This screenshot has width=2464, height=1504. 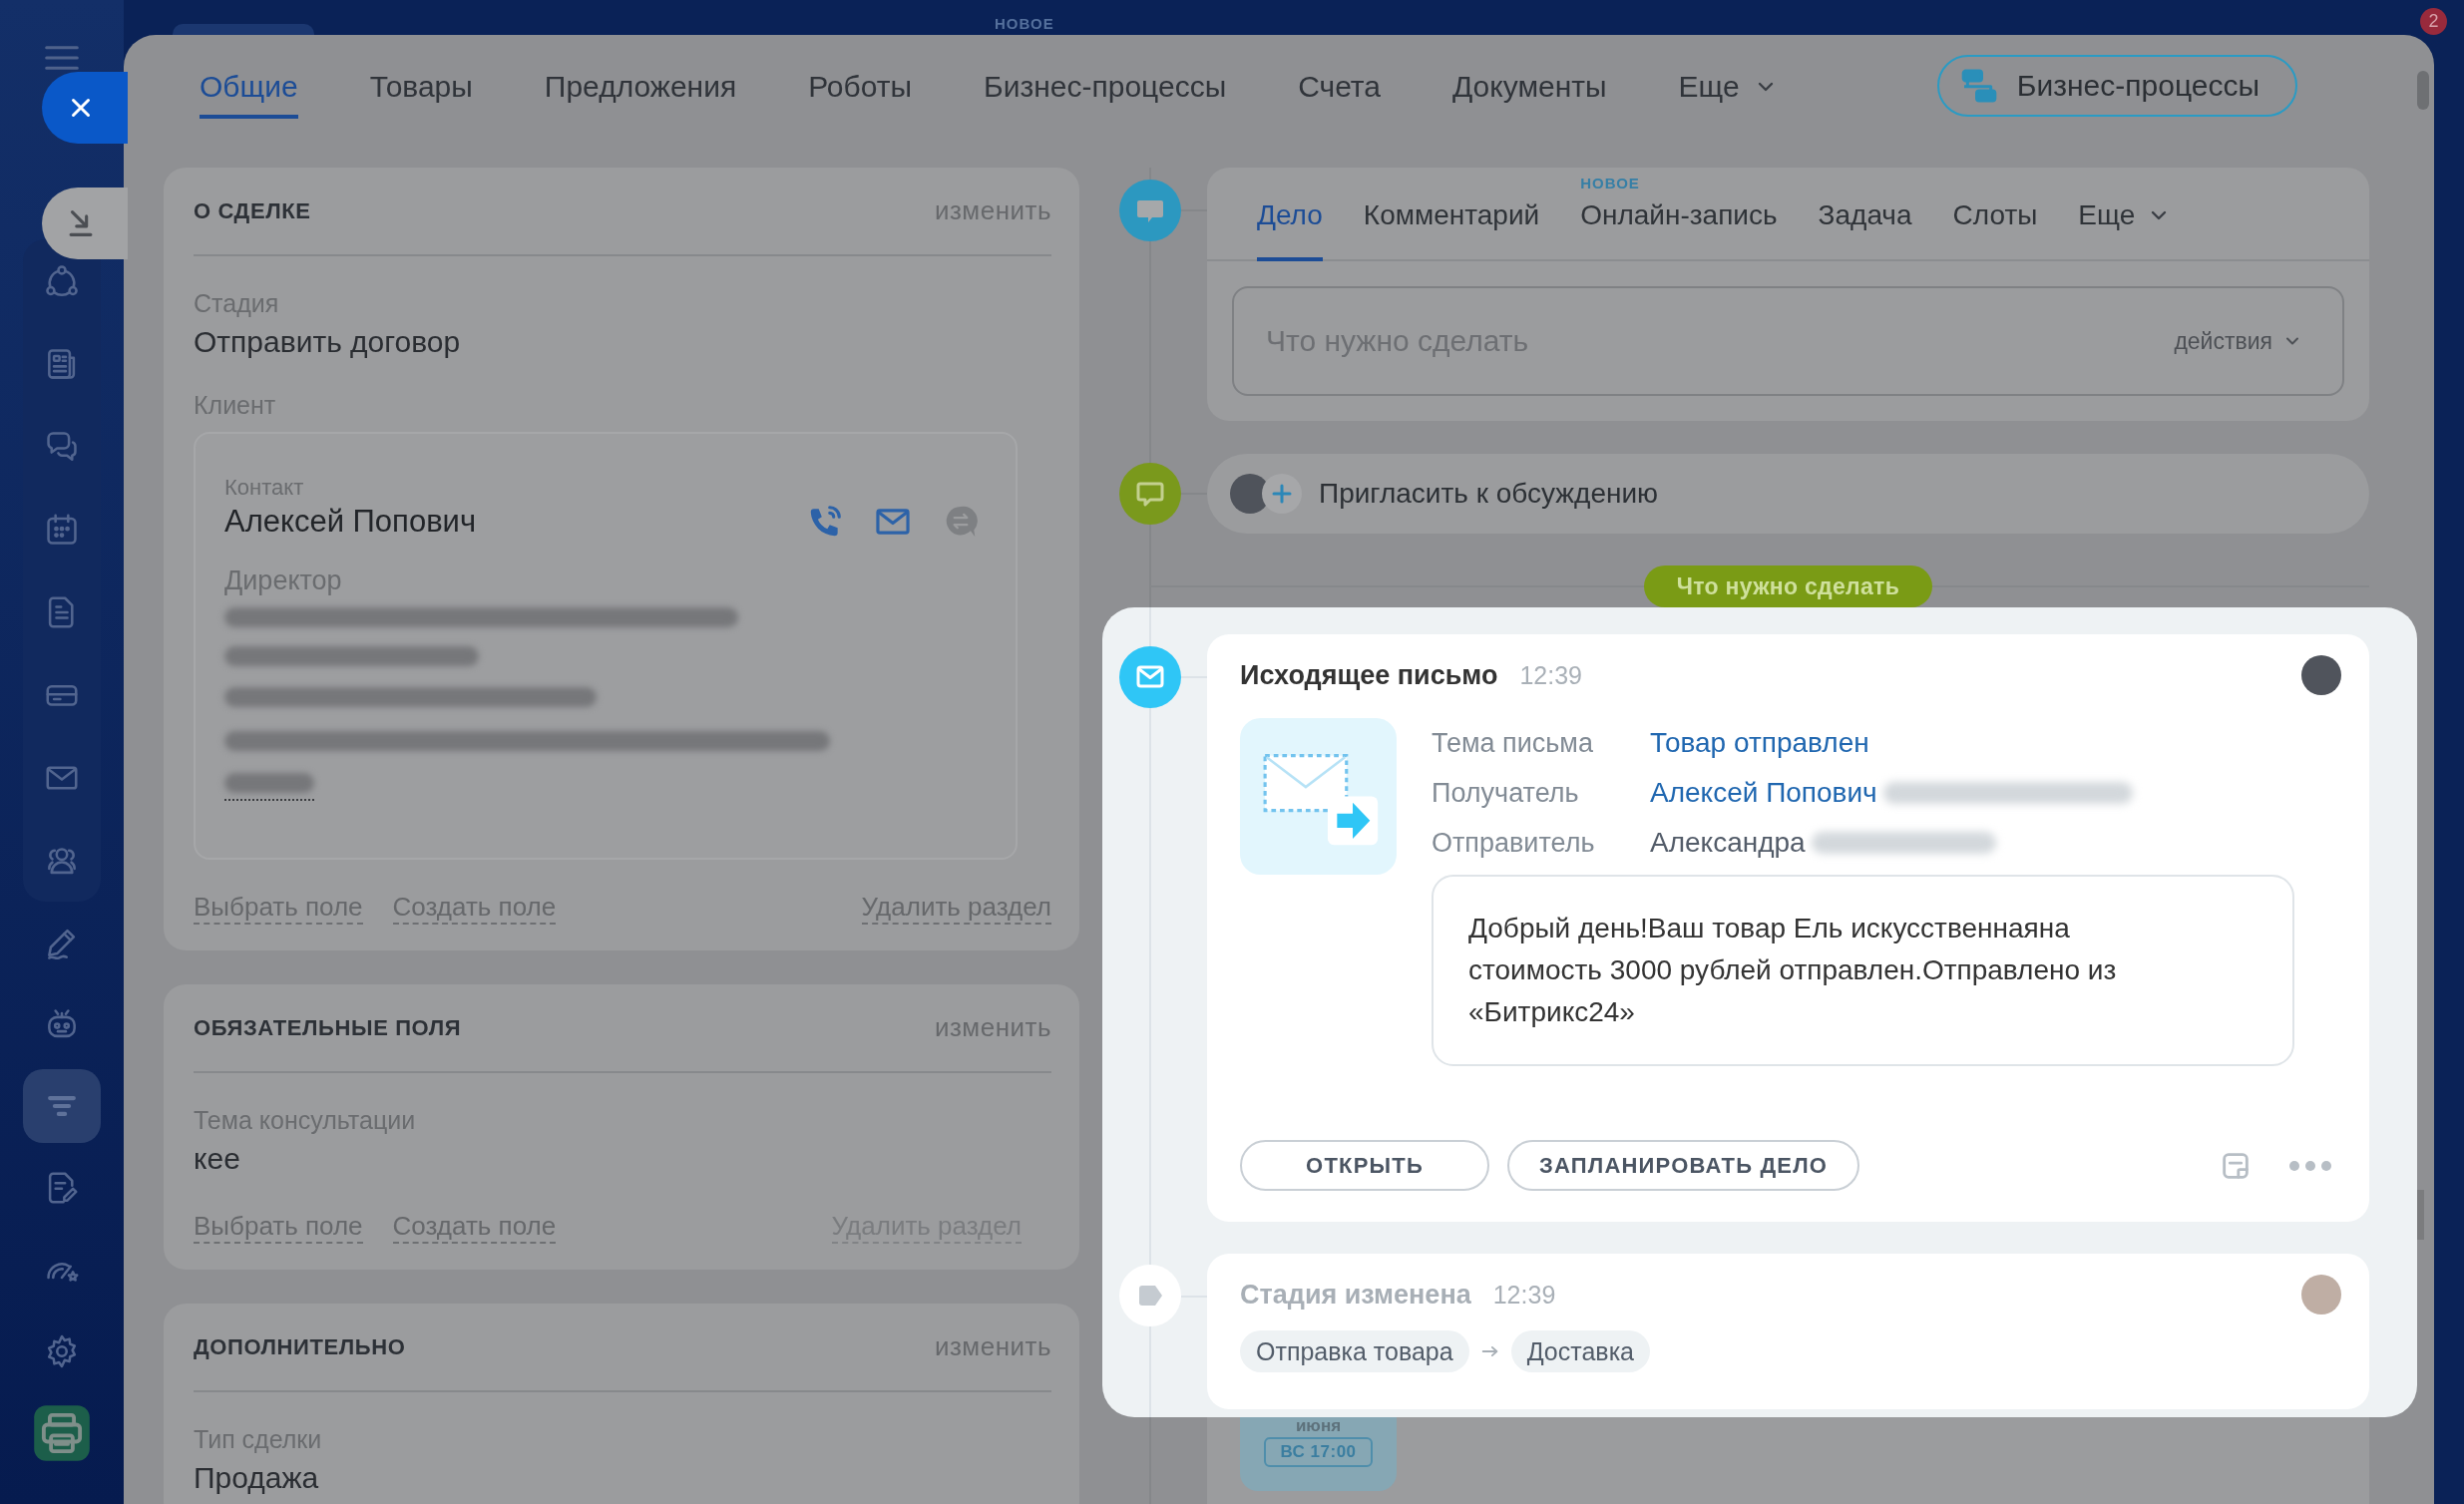 What do you see at coordinates (62, 58) in the screenshot?
I see `menu-icon` at bounding box center [62, 58].